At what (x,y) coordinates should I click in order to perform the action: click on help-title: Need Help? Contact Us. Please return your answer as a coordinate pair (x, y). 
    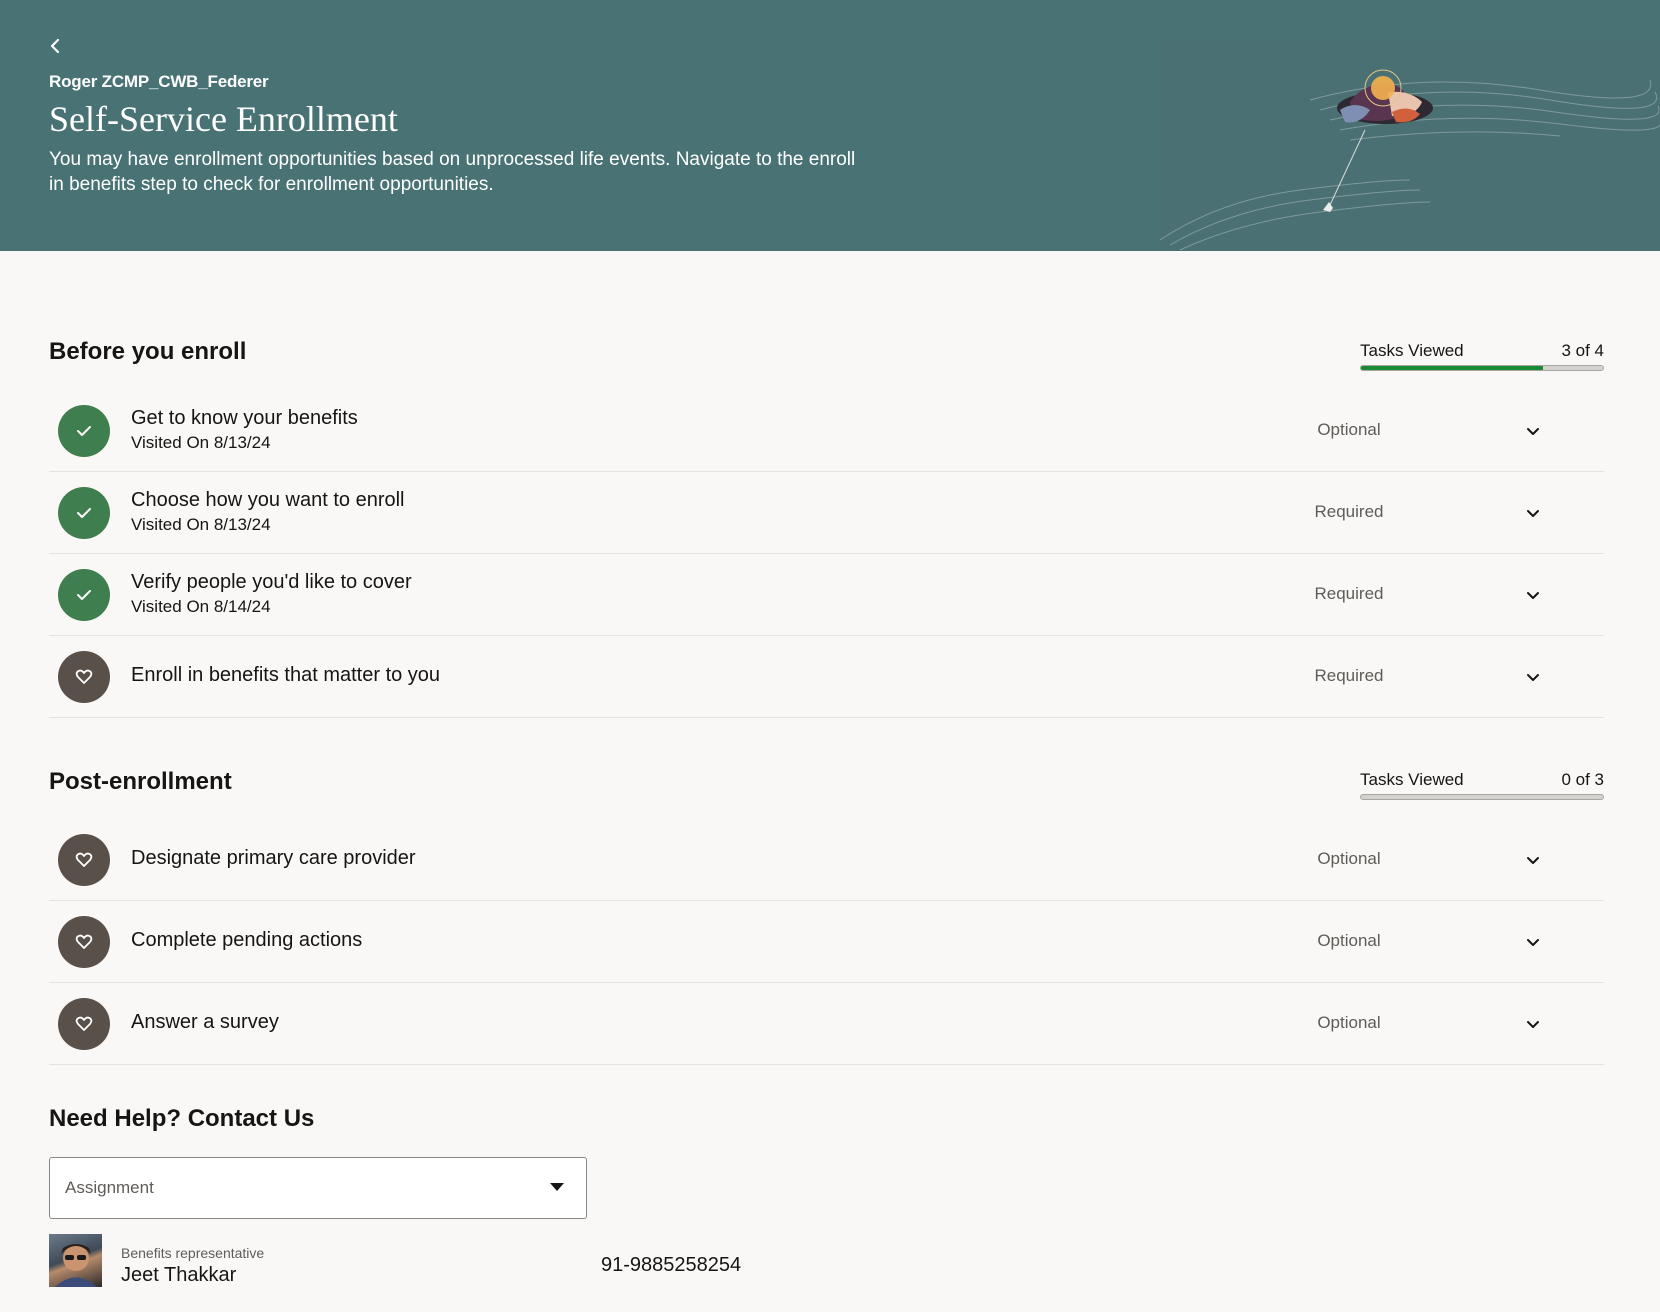
    Looking at the image, I should click on (182, 1118).